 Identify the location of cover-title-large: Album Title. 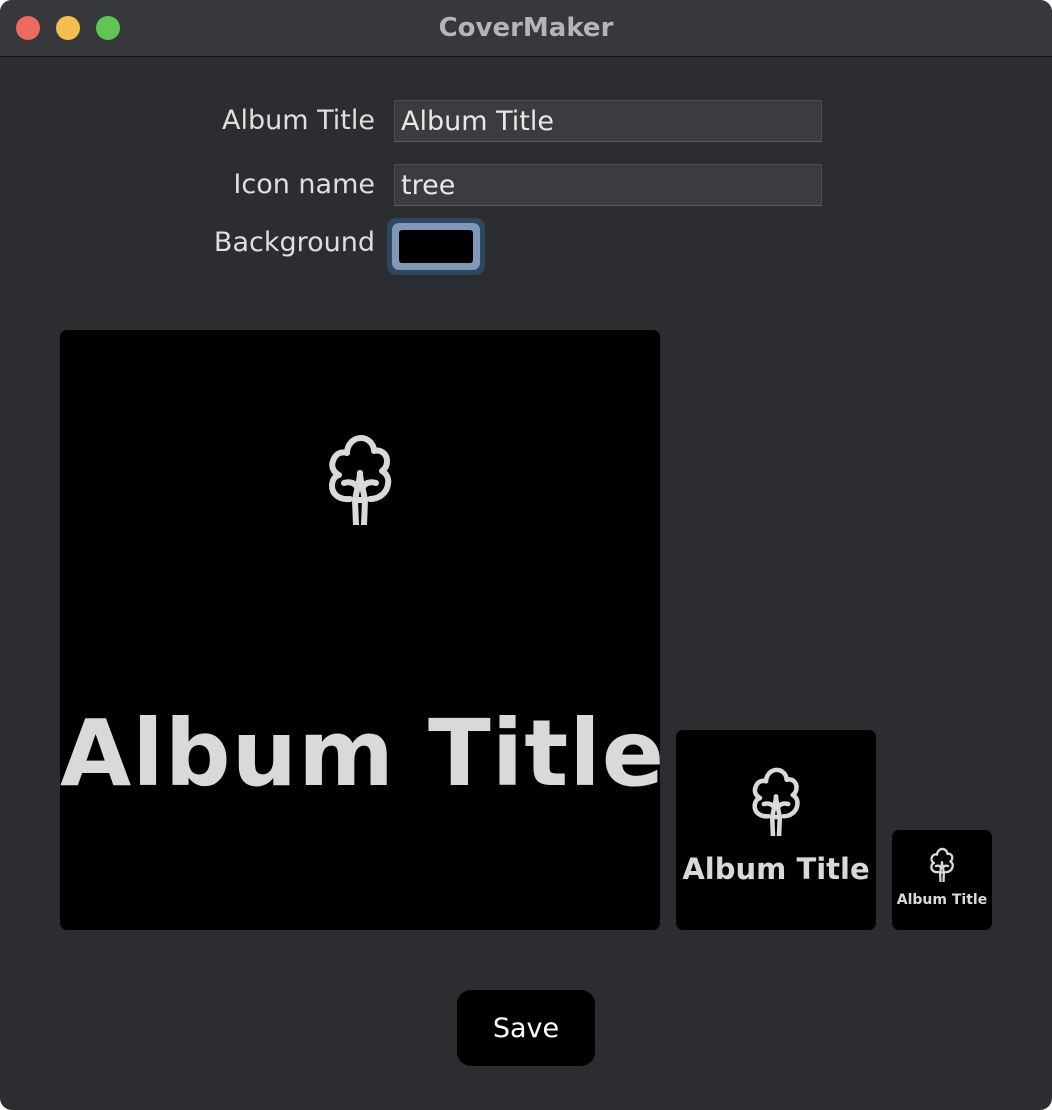
(360, 753).